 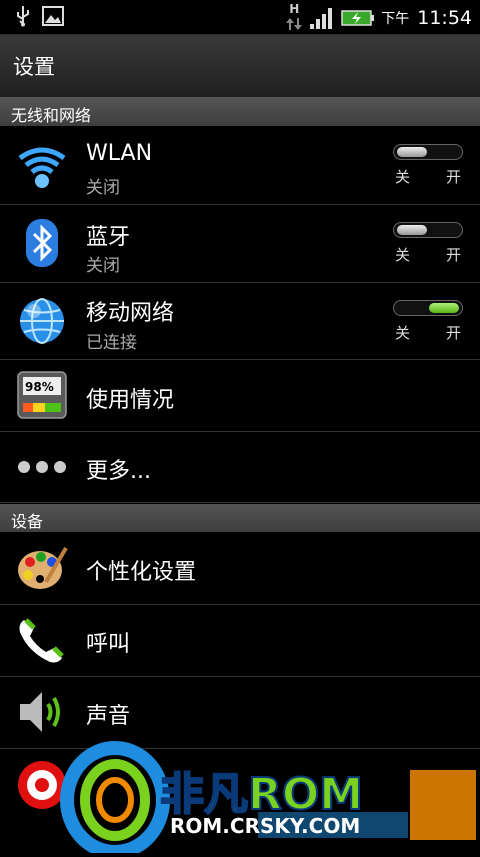 I want to click on mobile-network-status: 已连接, so click(x=111, y=343).